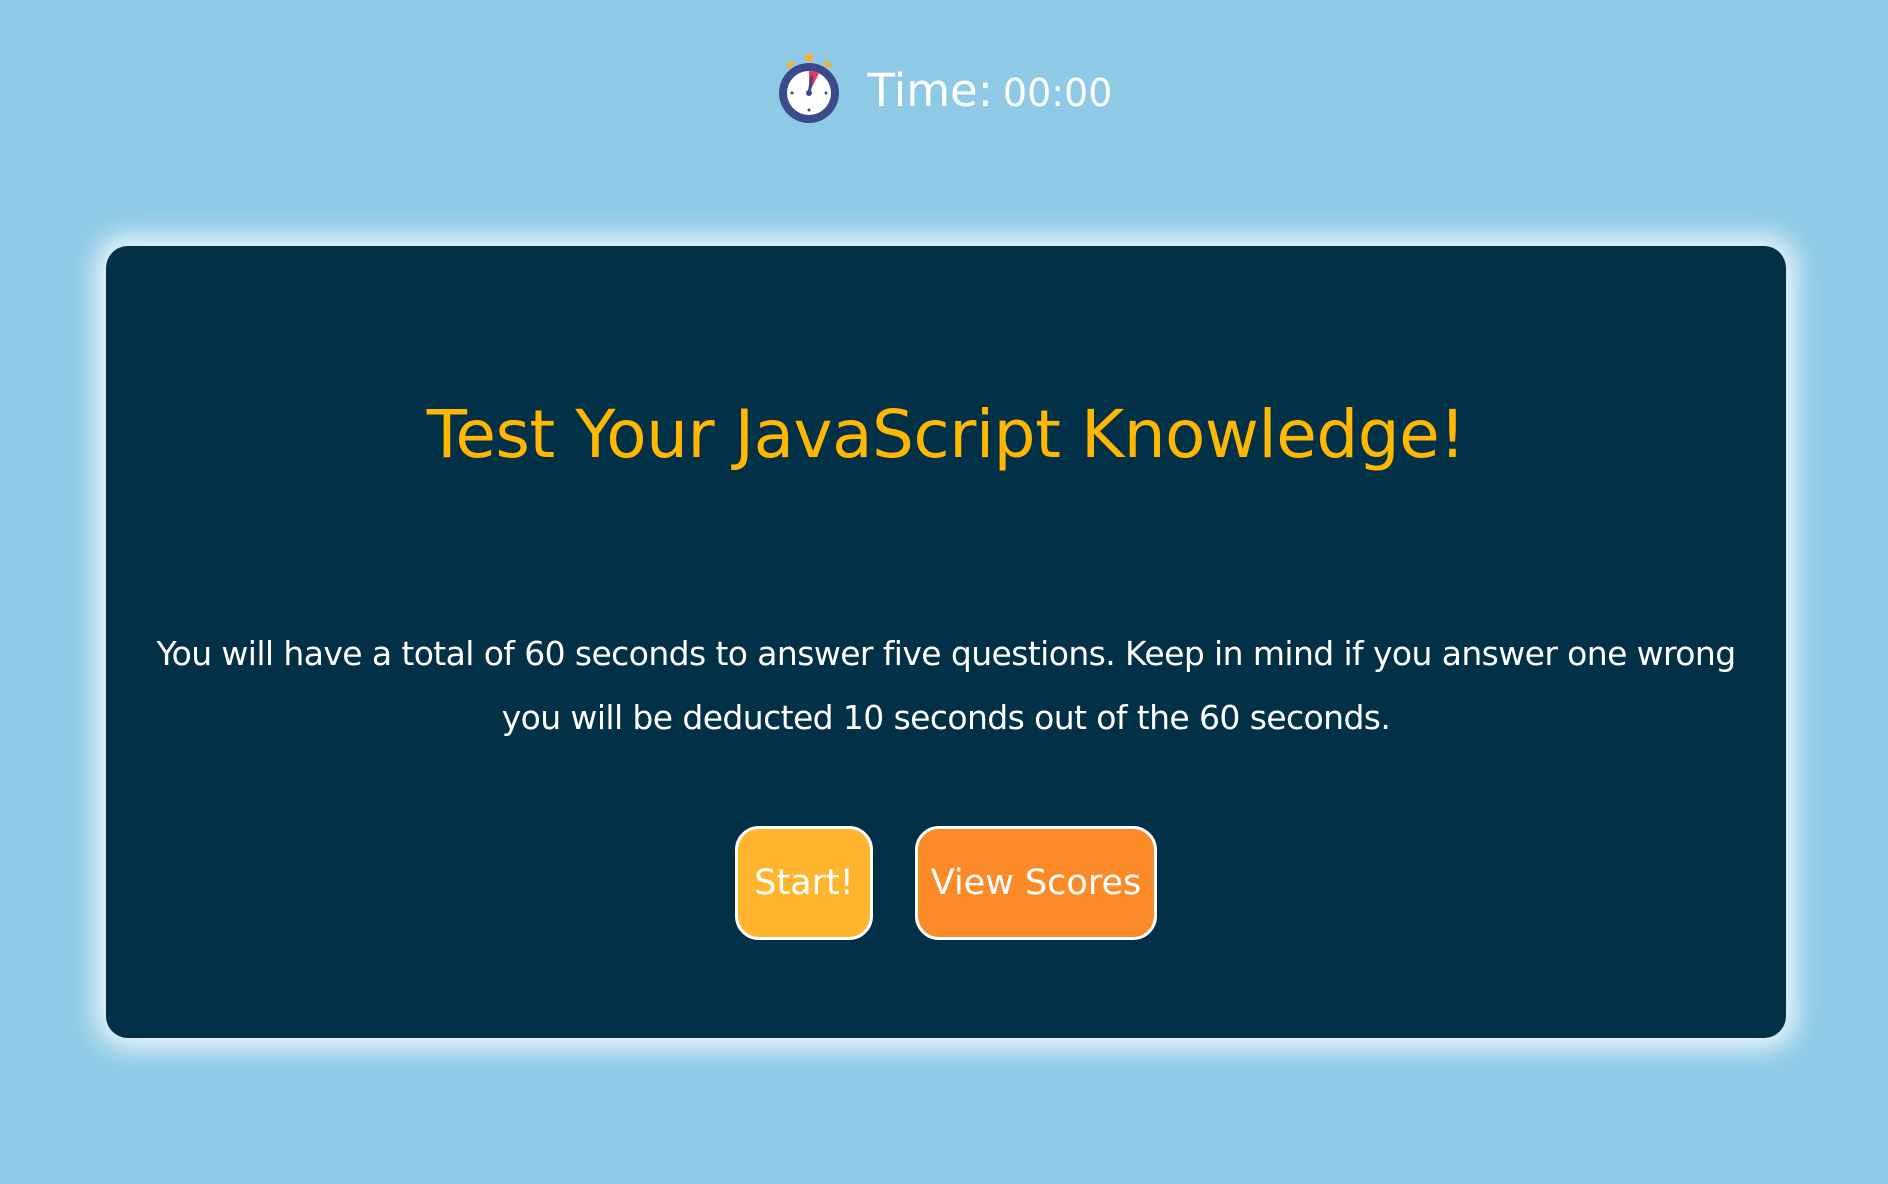 The image size is (1888, 1184). What do you see at coordinates (804, 883) in the screenshot?
I see `start-button: Start!` at bounding box center [804, 883].